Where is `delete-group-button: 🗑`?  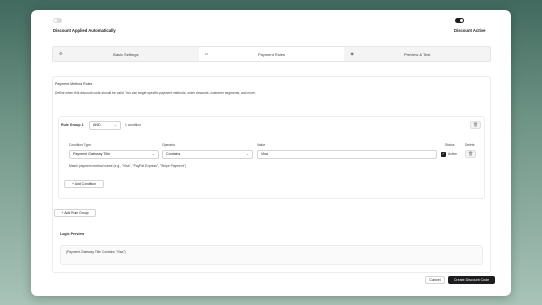 delete-group-button: 🗑 is located at coordinates (475, 125).